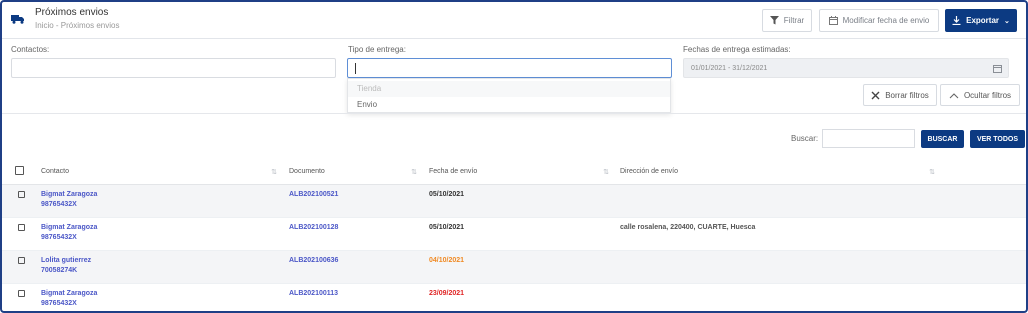 Image resolution: width=1028 pixels, height=313 pixels. I want to click on shipping-address: calle rosalena, 220400, CUARTE, Huesca, so click(688, 227).